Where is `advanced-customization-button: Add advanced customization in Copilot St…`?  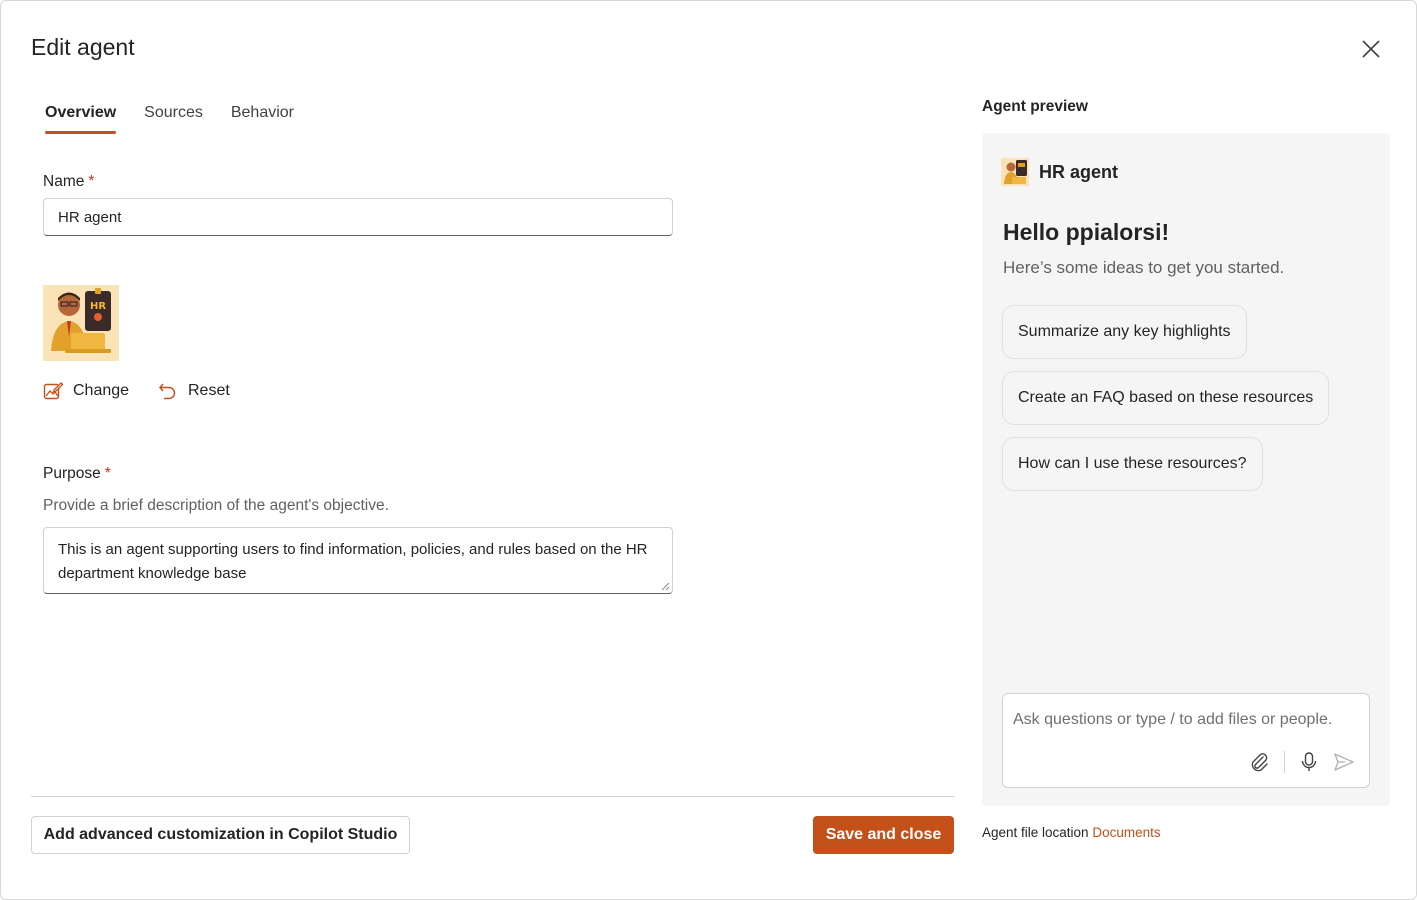 advanced-customization-button: Add advanced customization in Copilot St… is located at coordinates (220, 835).